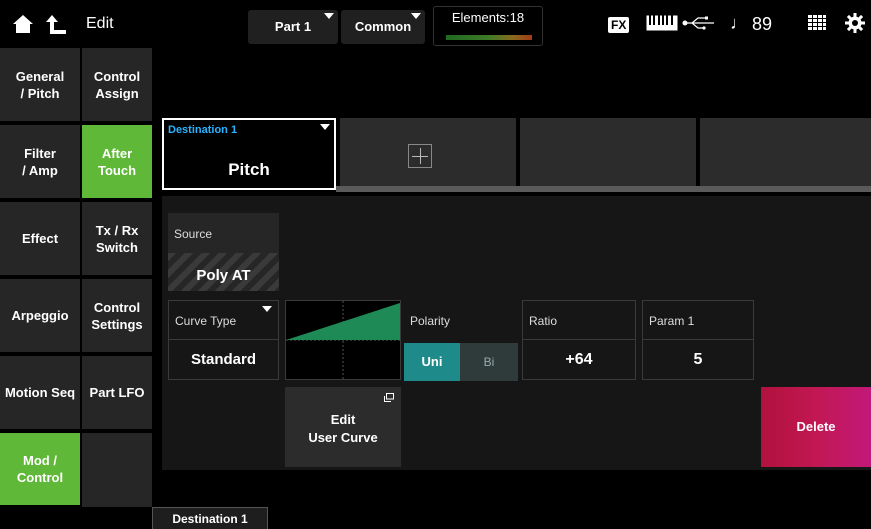 Image resolution: width=871 pixels, height=529 pixels. What do you see at coordinates (100, 23) in the screenshot?
I see `screen-title: Edit` at bounding box center [100, 23].